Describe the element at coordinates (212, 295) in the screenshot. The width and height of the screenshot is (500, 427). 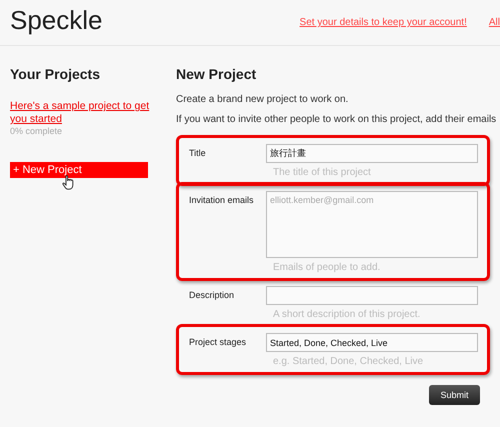
I see `field-label: Description` at that location.